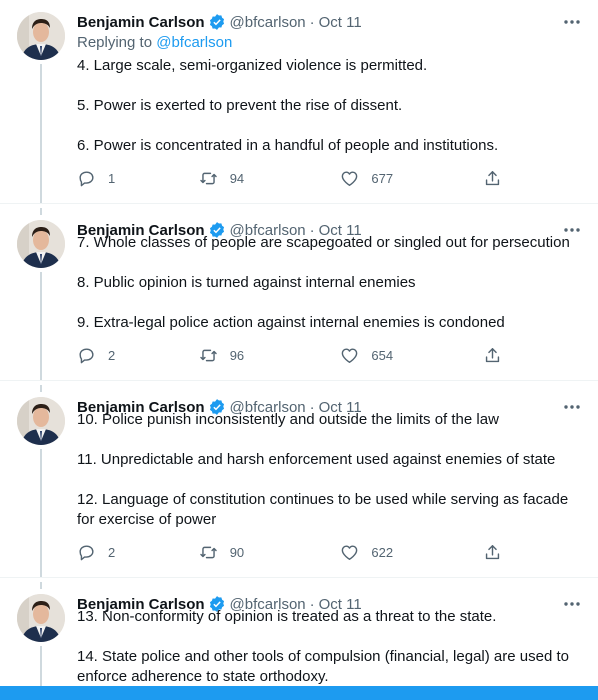  Describe the element at coordinates (411, 355) in the screenshot. I see `like-button: 654` at that location.